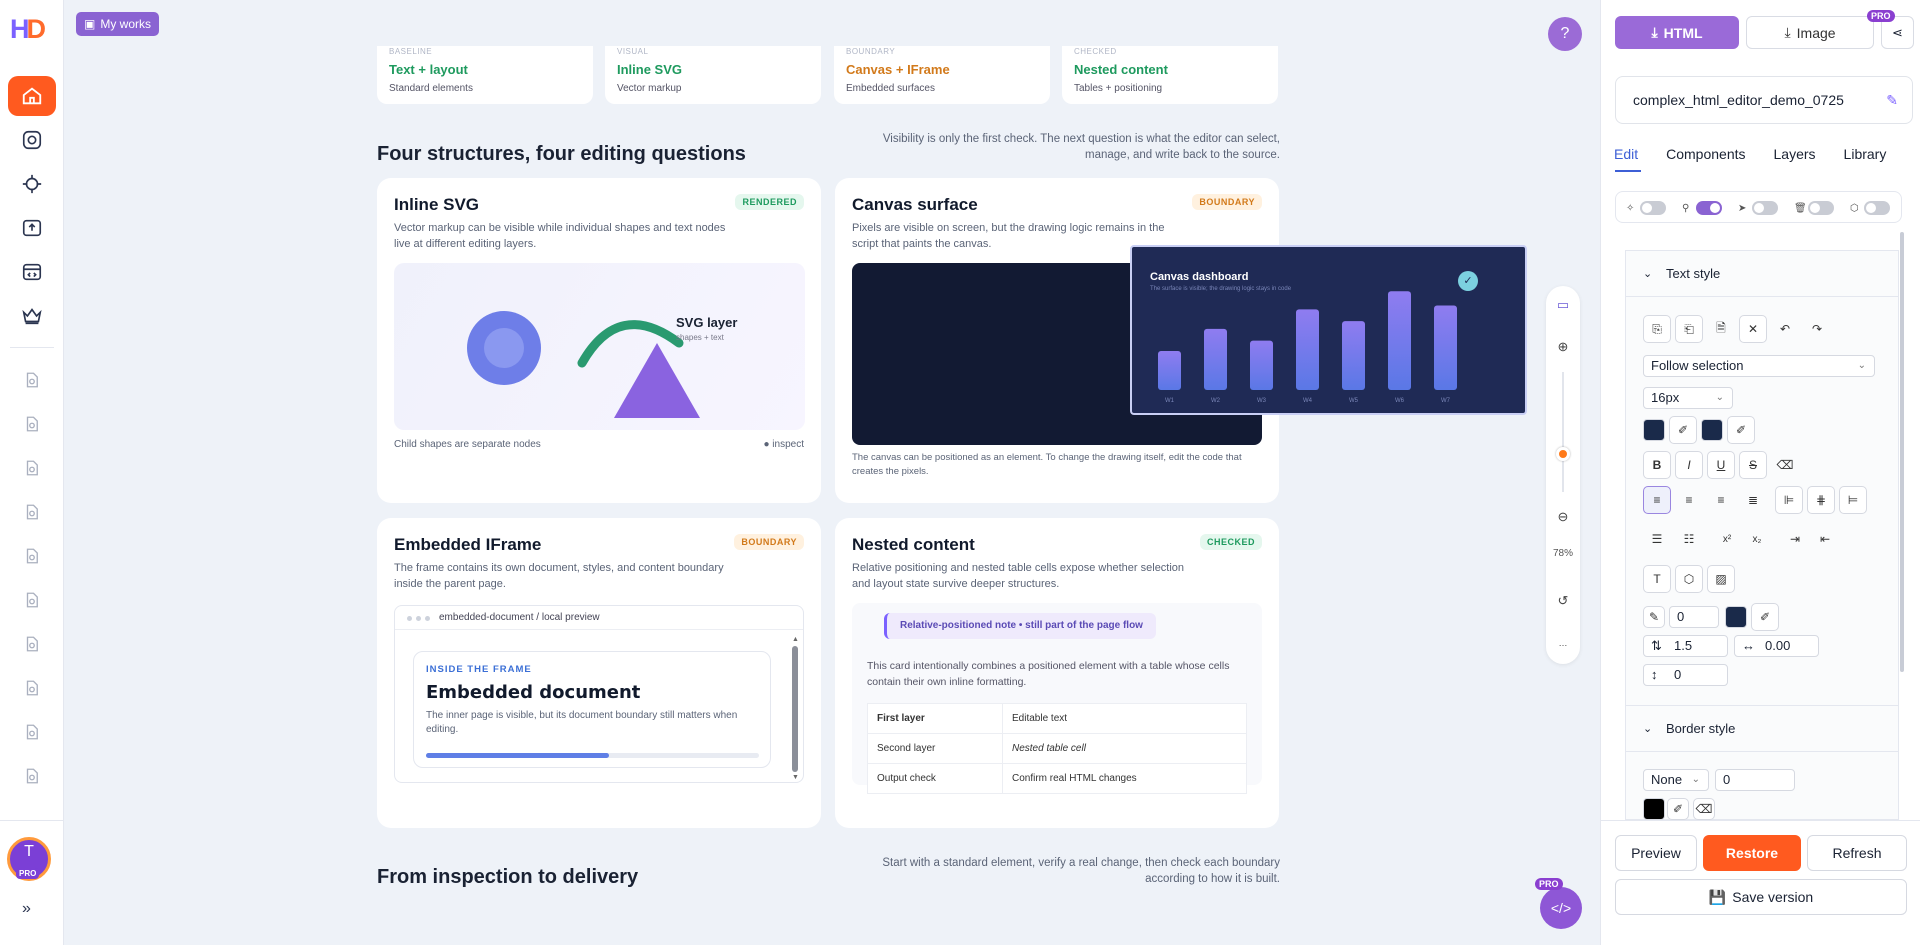 The width and height of the screenshot is (1920, 945). I want to click on save-version-button: 💾 Save version, so click(1761, 897).